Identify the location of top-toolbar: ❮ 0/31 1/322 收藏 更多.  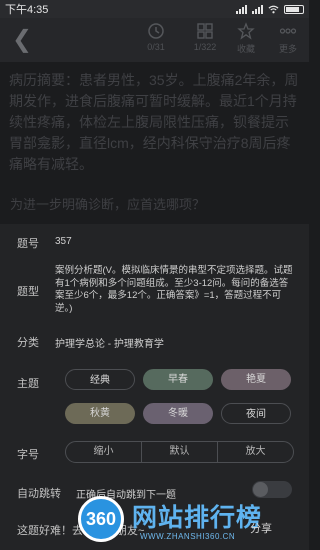
(154, 40).